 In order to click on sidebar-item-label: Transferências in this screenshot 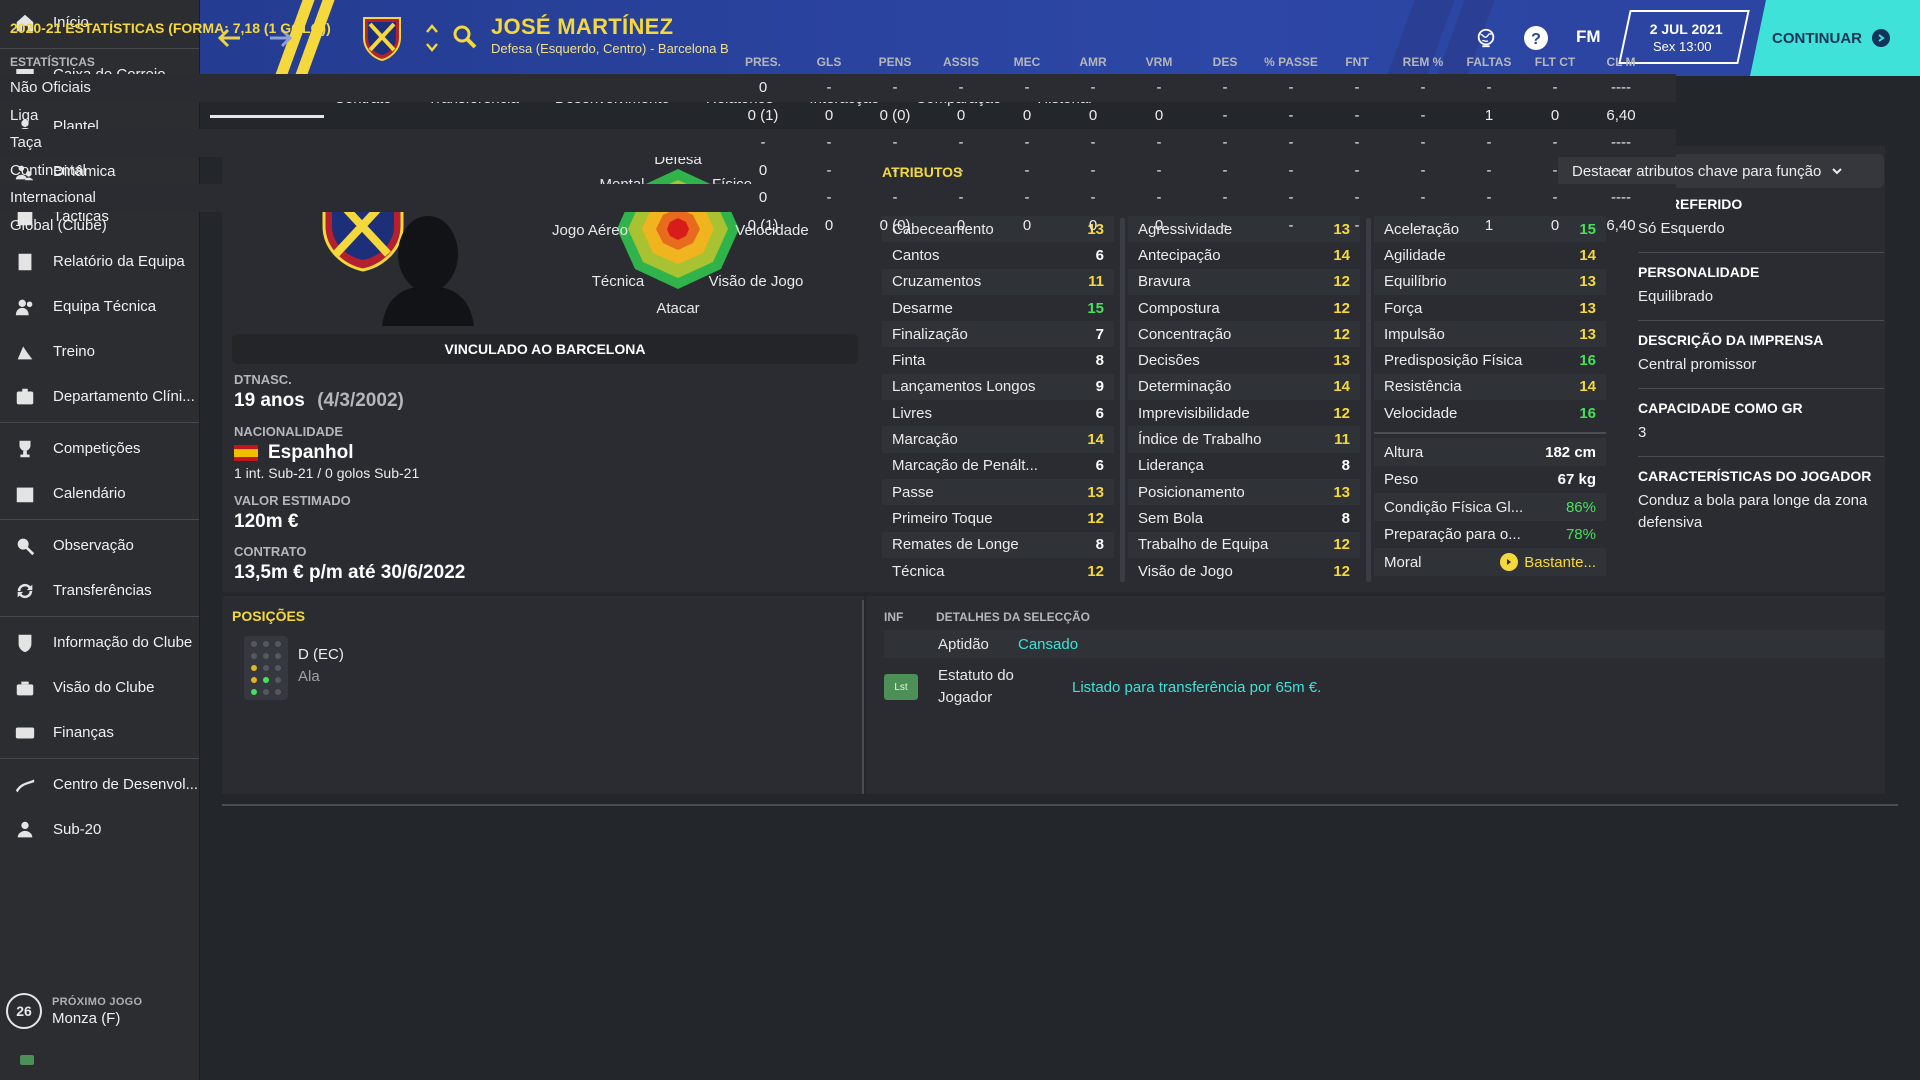, I will do `click(102, 590)`.